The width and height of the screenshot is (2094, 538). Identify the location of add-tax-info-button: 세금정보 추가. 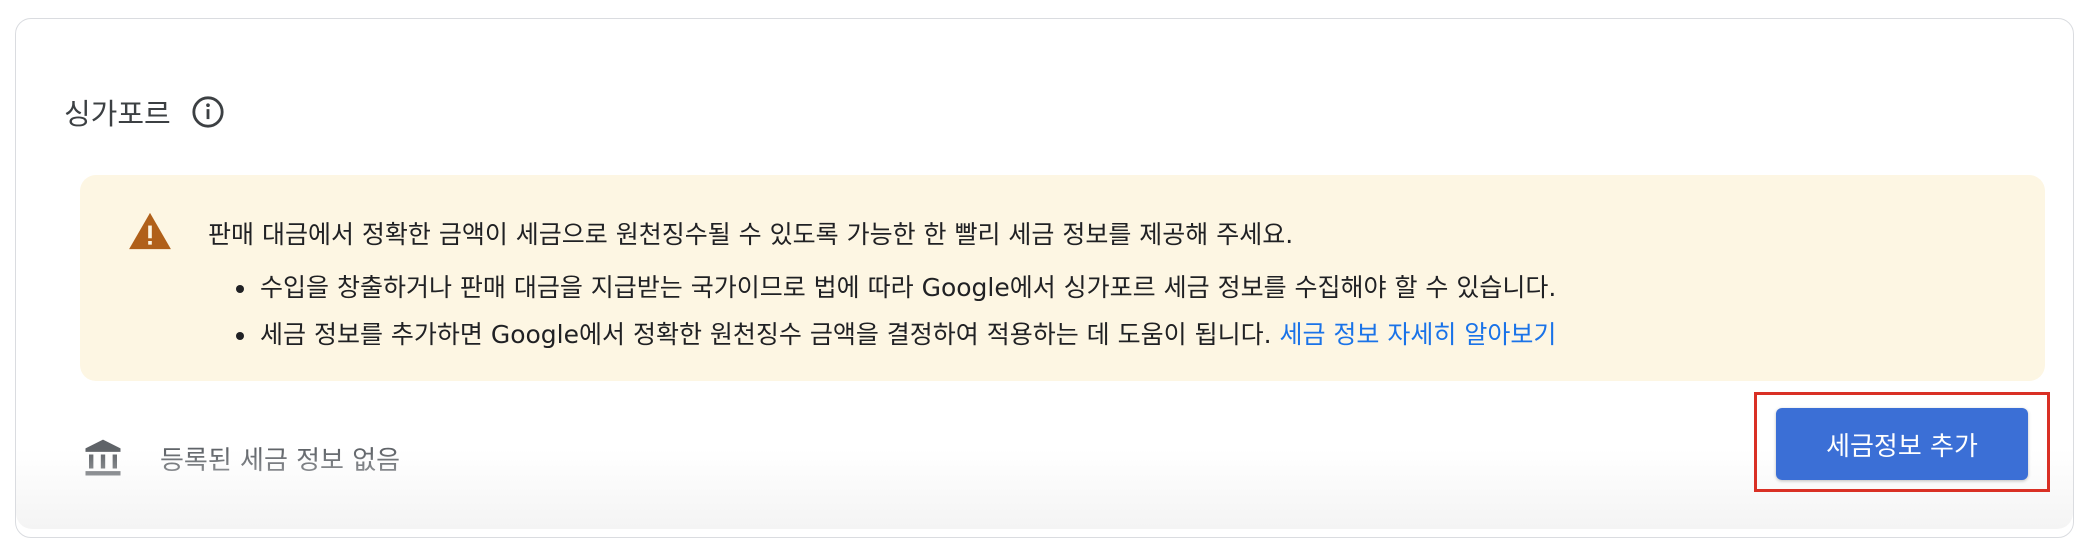
(1902, 444).